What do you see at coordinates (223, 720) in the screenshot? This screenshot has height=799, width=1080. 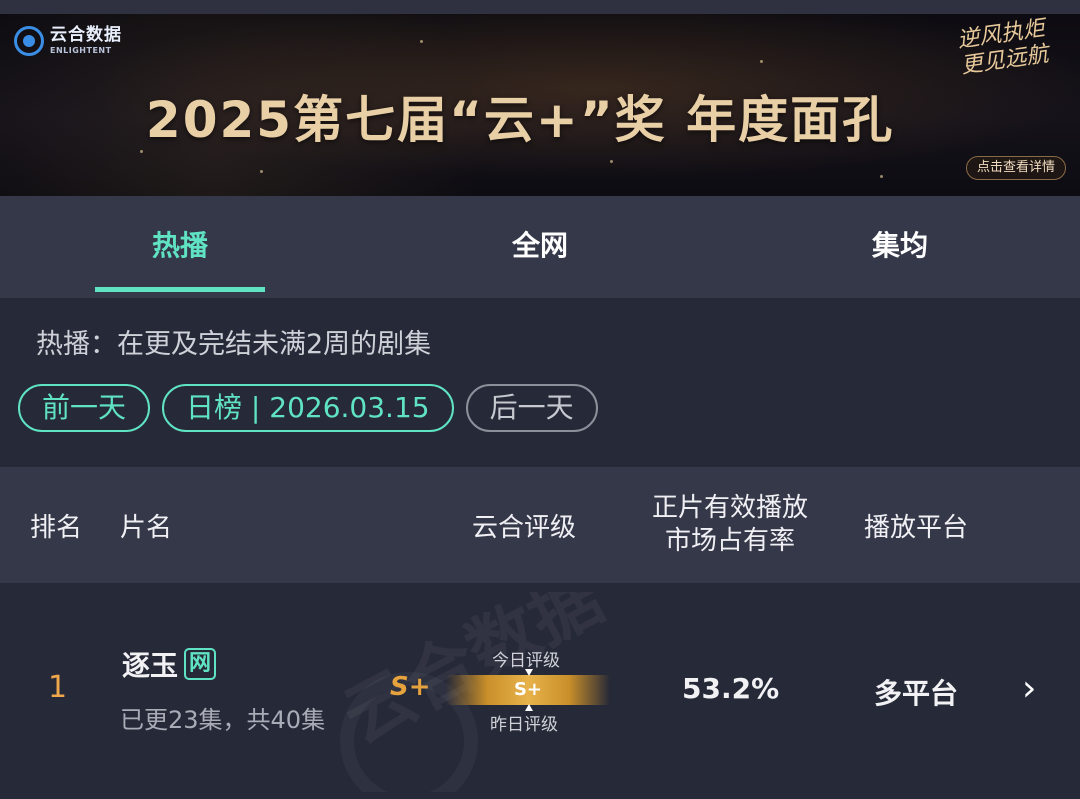 I see `row-episodes: 已更23集，共40集` at bounding box center [223, 720].